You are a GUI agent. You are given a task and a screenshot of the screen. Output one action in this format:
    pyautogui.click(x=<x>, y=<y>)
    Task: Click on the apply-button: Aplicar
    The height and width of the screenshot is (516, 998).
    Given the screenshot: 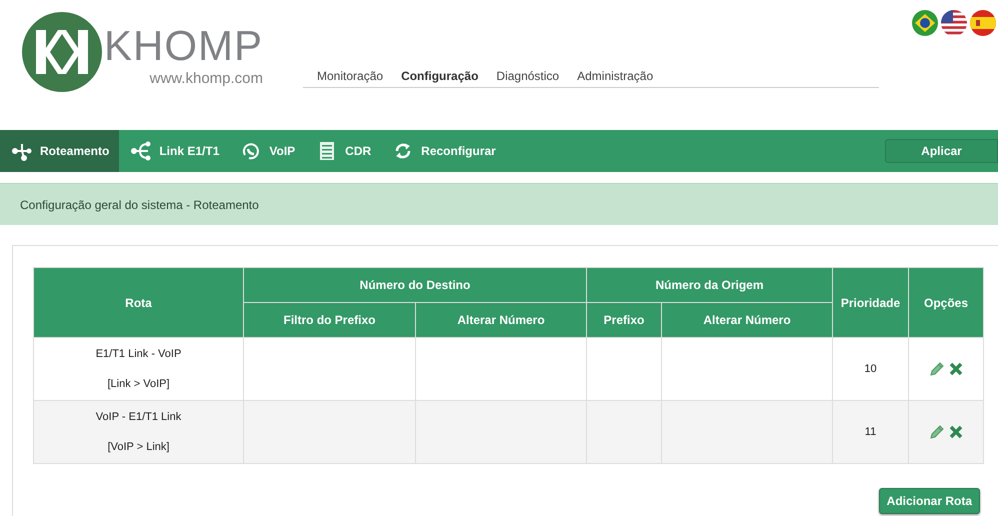 What is the action you would take?
    pyautogui.click(x=941, y=151)
    